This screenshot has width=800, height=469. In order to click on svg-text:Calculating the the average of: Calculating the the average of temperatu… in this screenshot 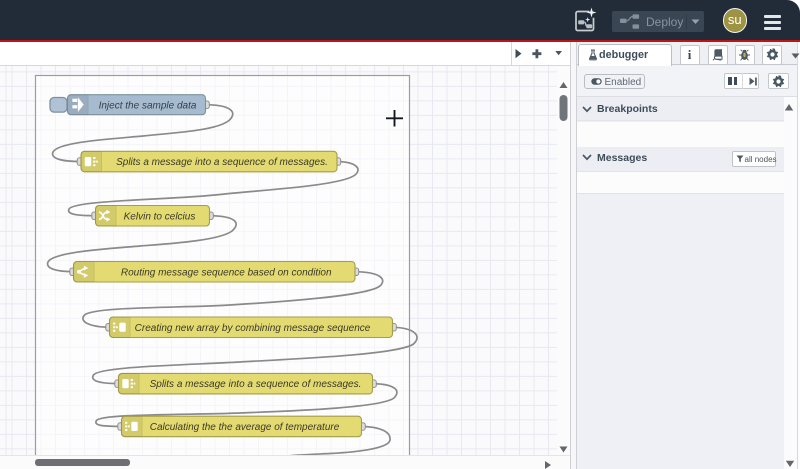, I will do `click(245, 427)`.